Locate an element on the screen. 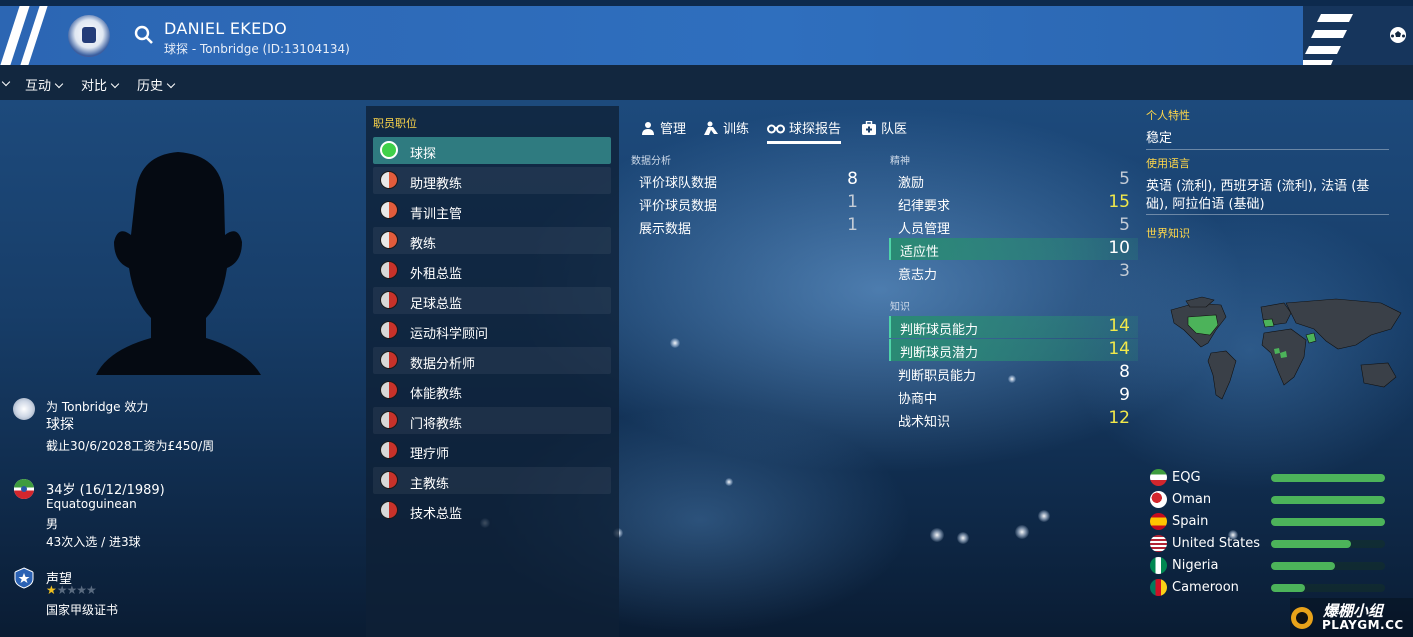 The height and width of the screenshot is (637, 1413). attribute-row: 适应性 10 is located at coordinates (1013, 249).